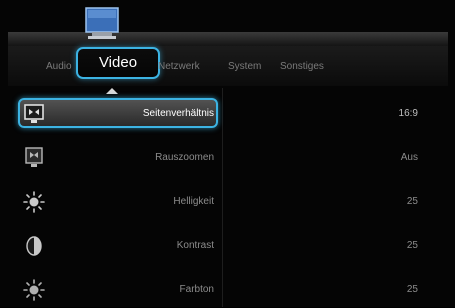 This screenshot has height=308, width=455. I want to click on setting-row-farbton: Farbton 25, so click(228, 290).